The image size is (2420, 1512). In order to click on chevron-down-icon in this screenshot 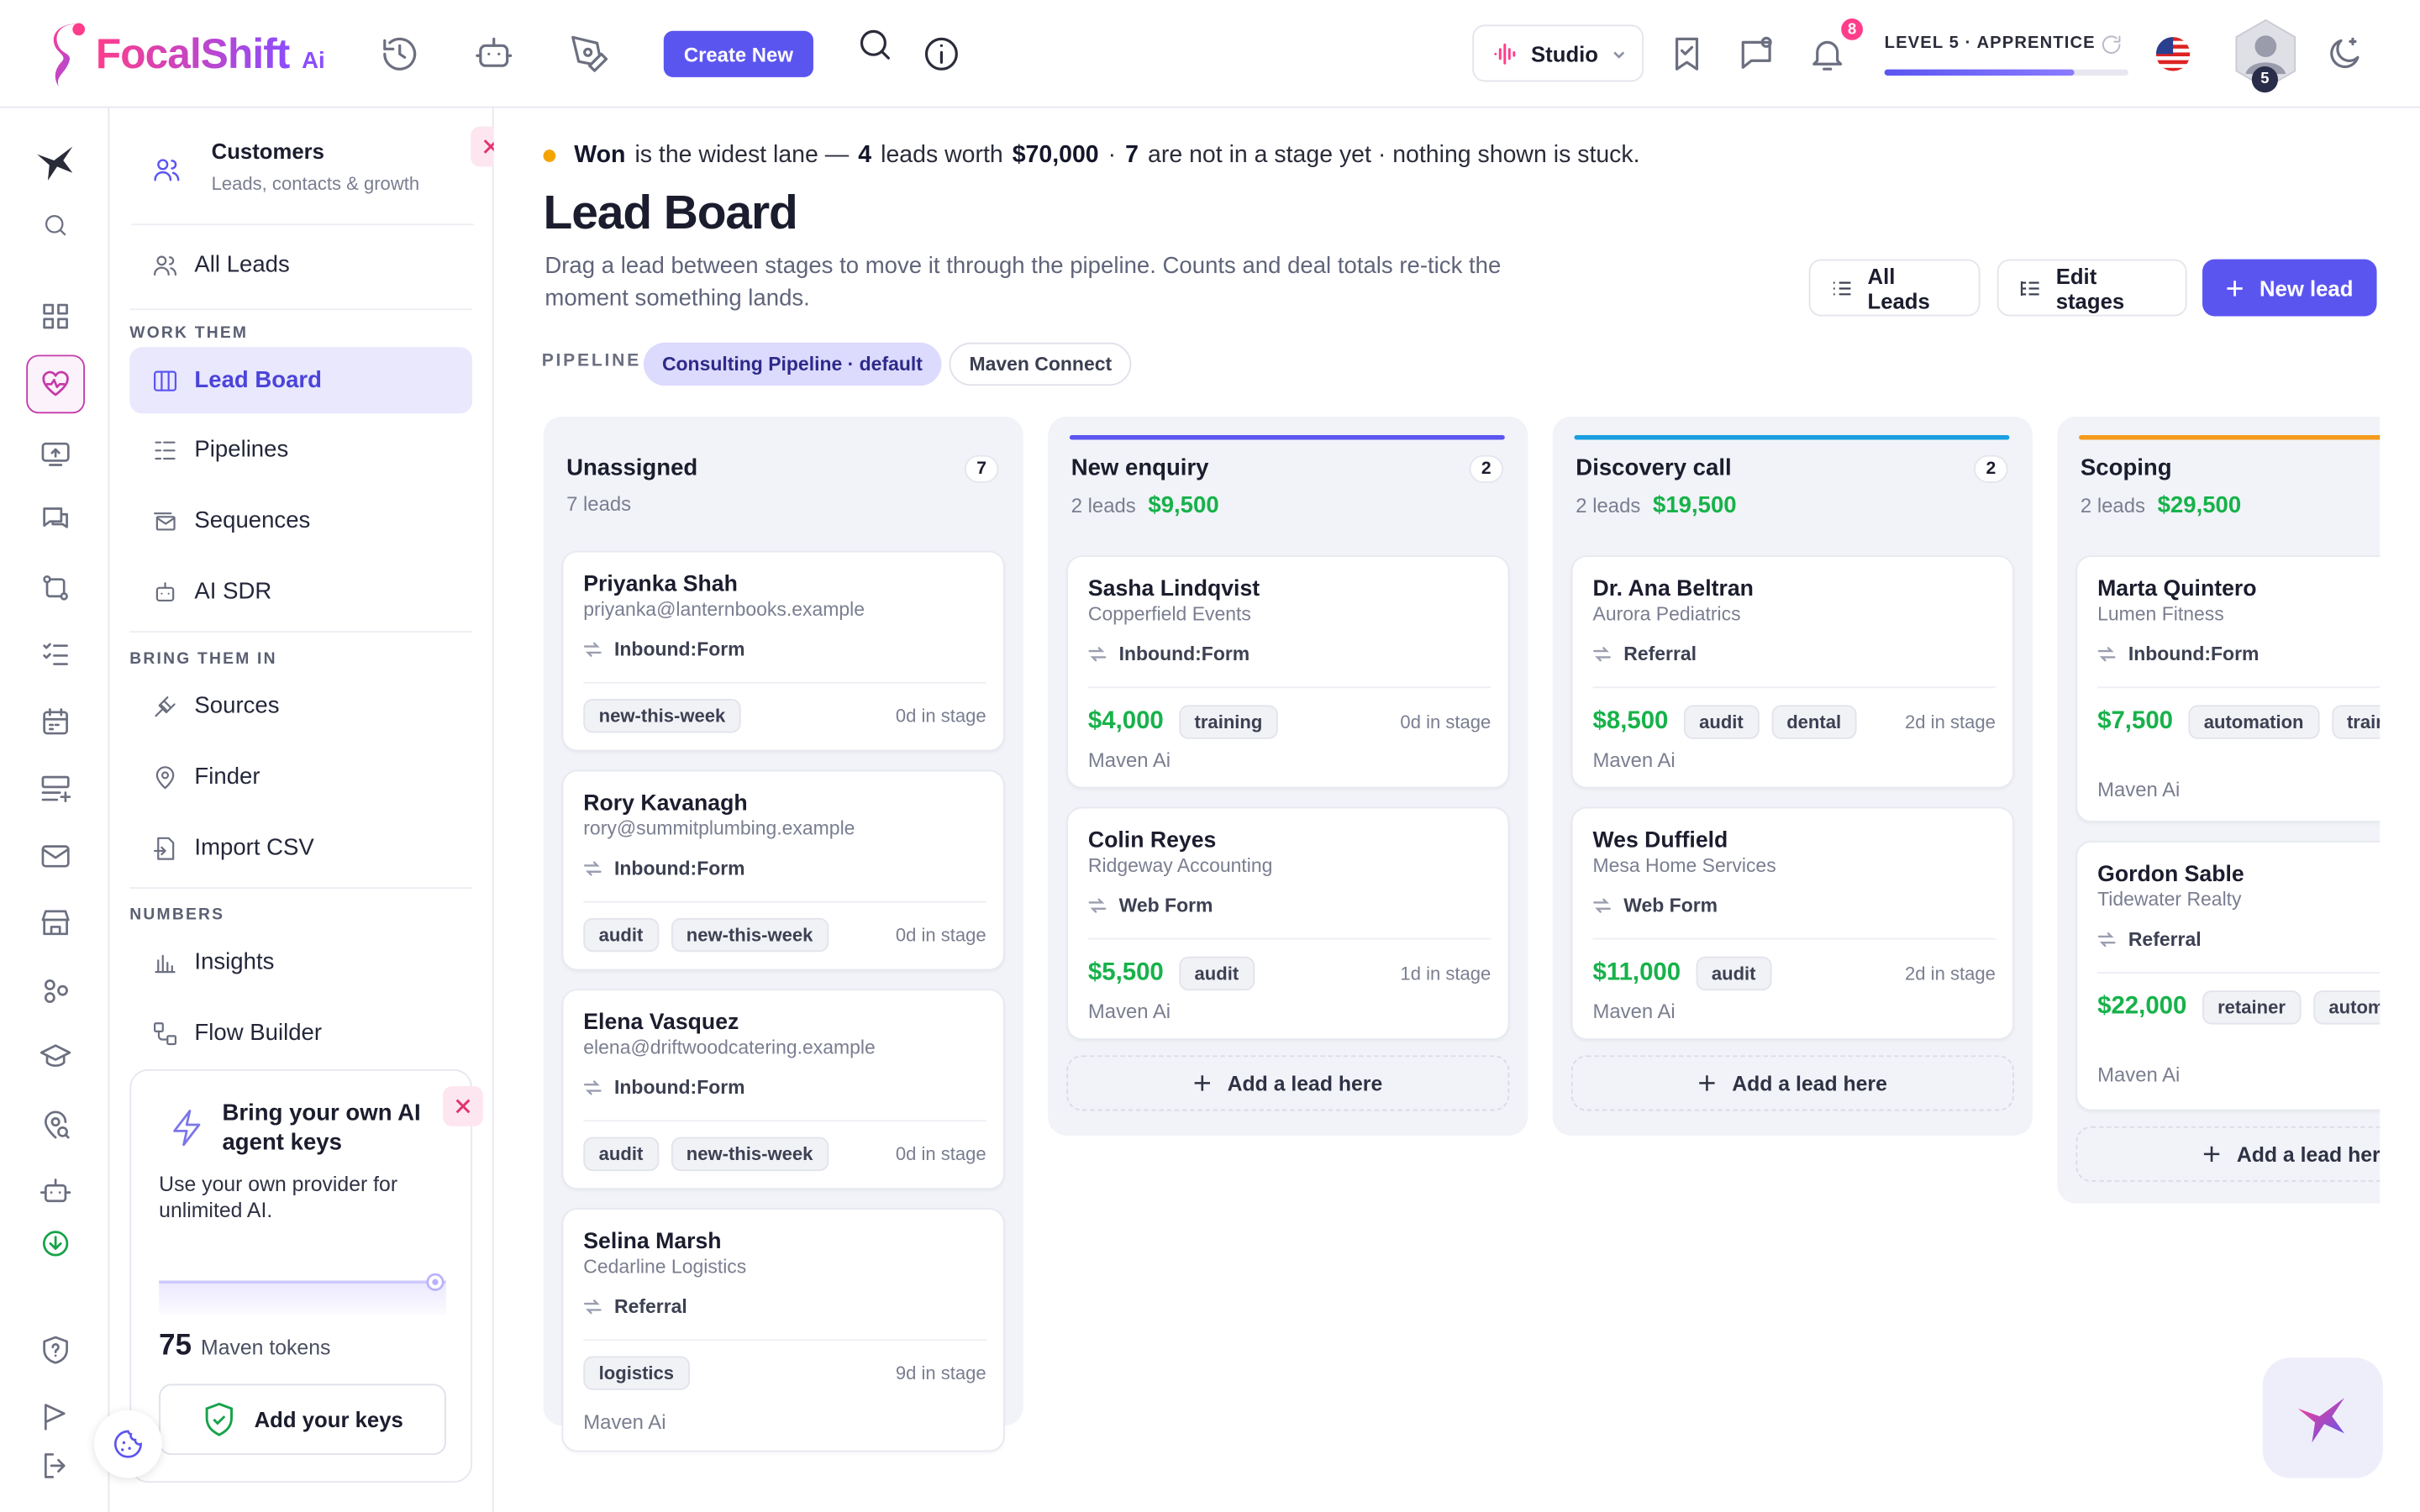, I will do `click(1618, 54)`.